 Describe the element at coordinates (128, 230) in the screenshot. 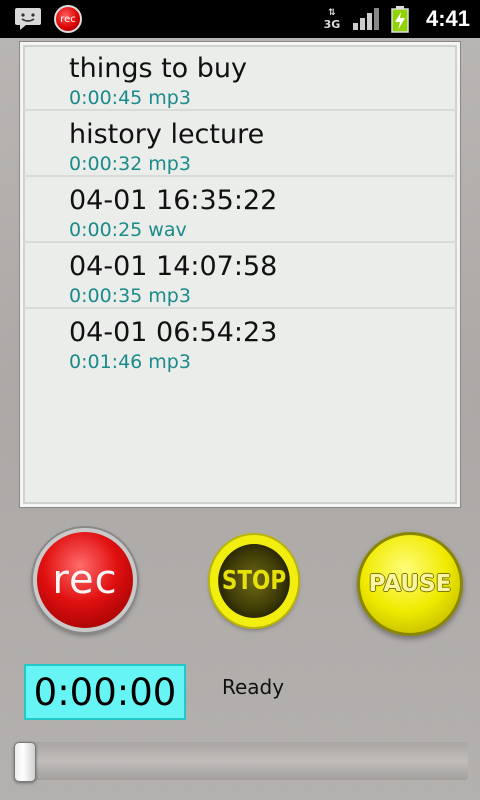

I see `recording-meta: 0:00:25 wav` at that location.